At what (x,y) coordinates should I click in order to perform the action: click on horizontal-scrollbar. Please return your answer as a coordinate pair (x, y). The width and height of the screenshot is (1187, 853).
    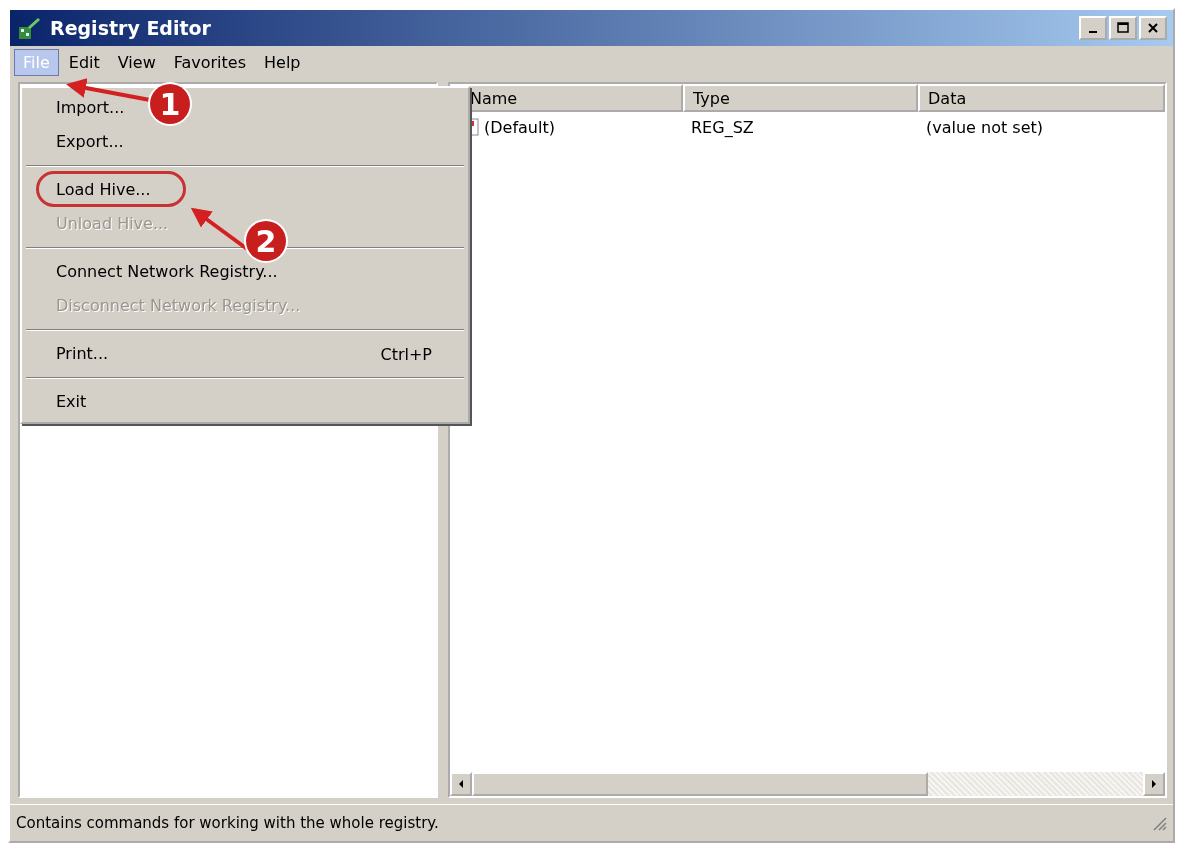
    Looking at the image, I should click on (807, 784).